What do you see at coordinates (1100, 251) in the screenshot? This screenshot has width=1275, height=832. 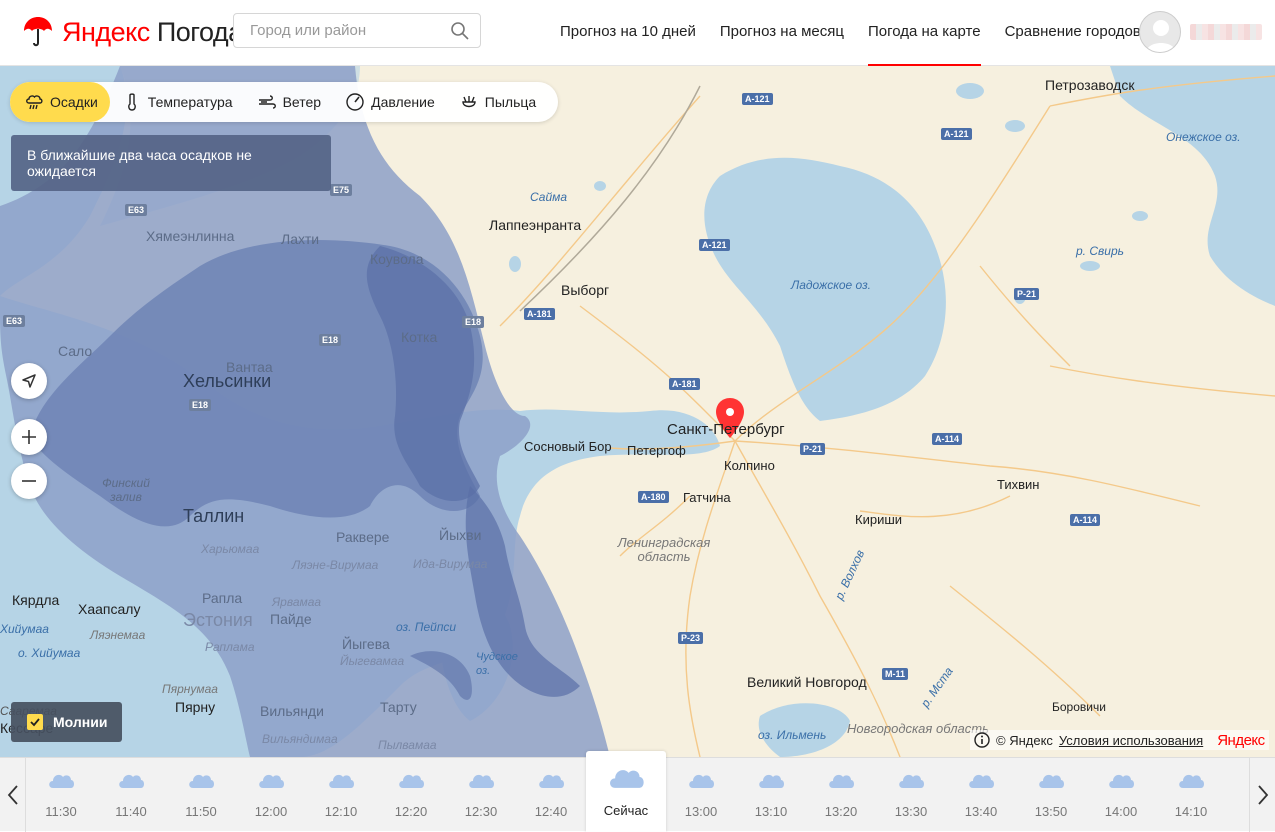 I see `map-label-svir-river: р. Свирь` at bounding box center [1100, 251].